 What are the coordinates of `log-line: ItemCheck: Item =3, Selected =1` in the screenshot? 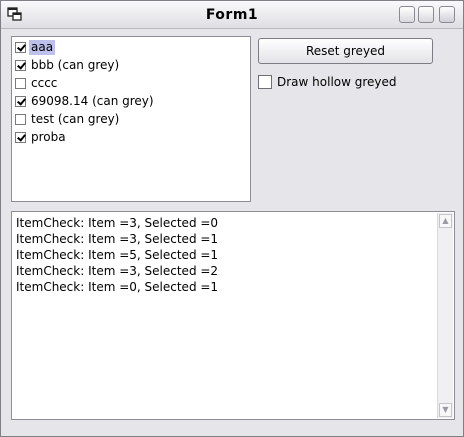 It's located at (117, 239).